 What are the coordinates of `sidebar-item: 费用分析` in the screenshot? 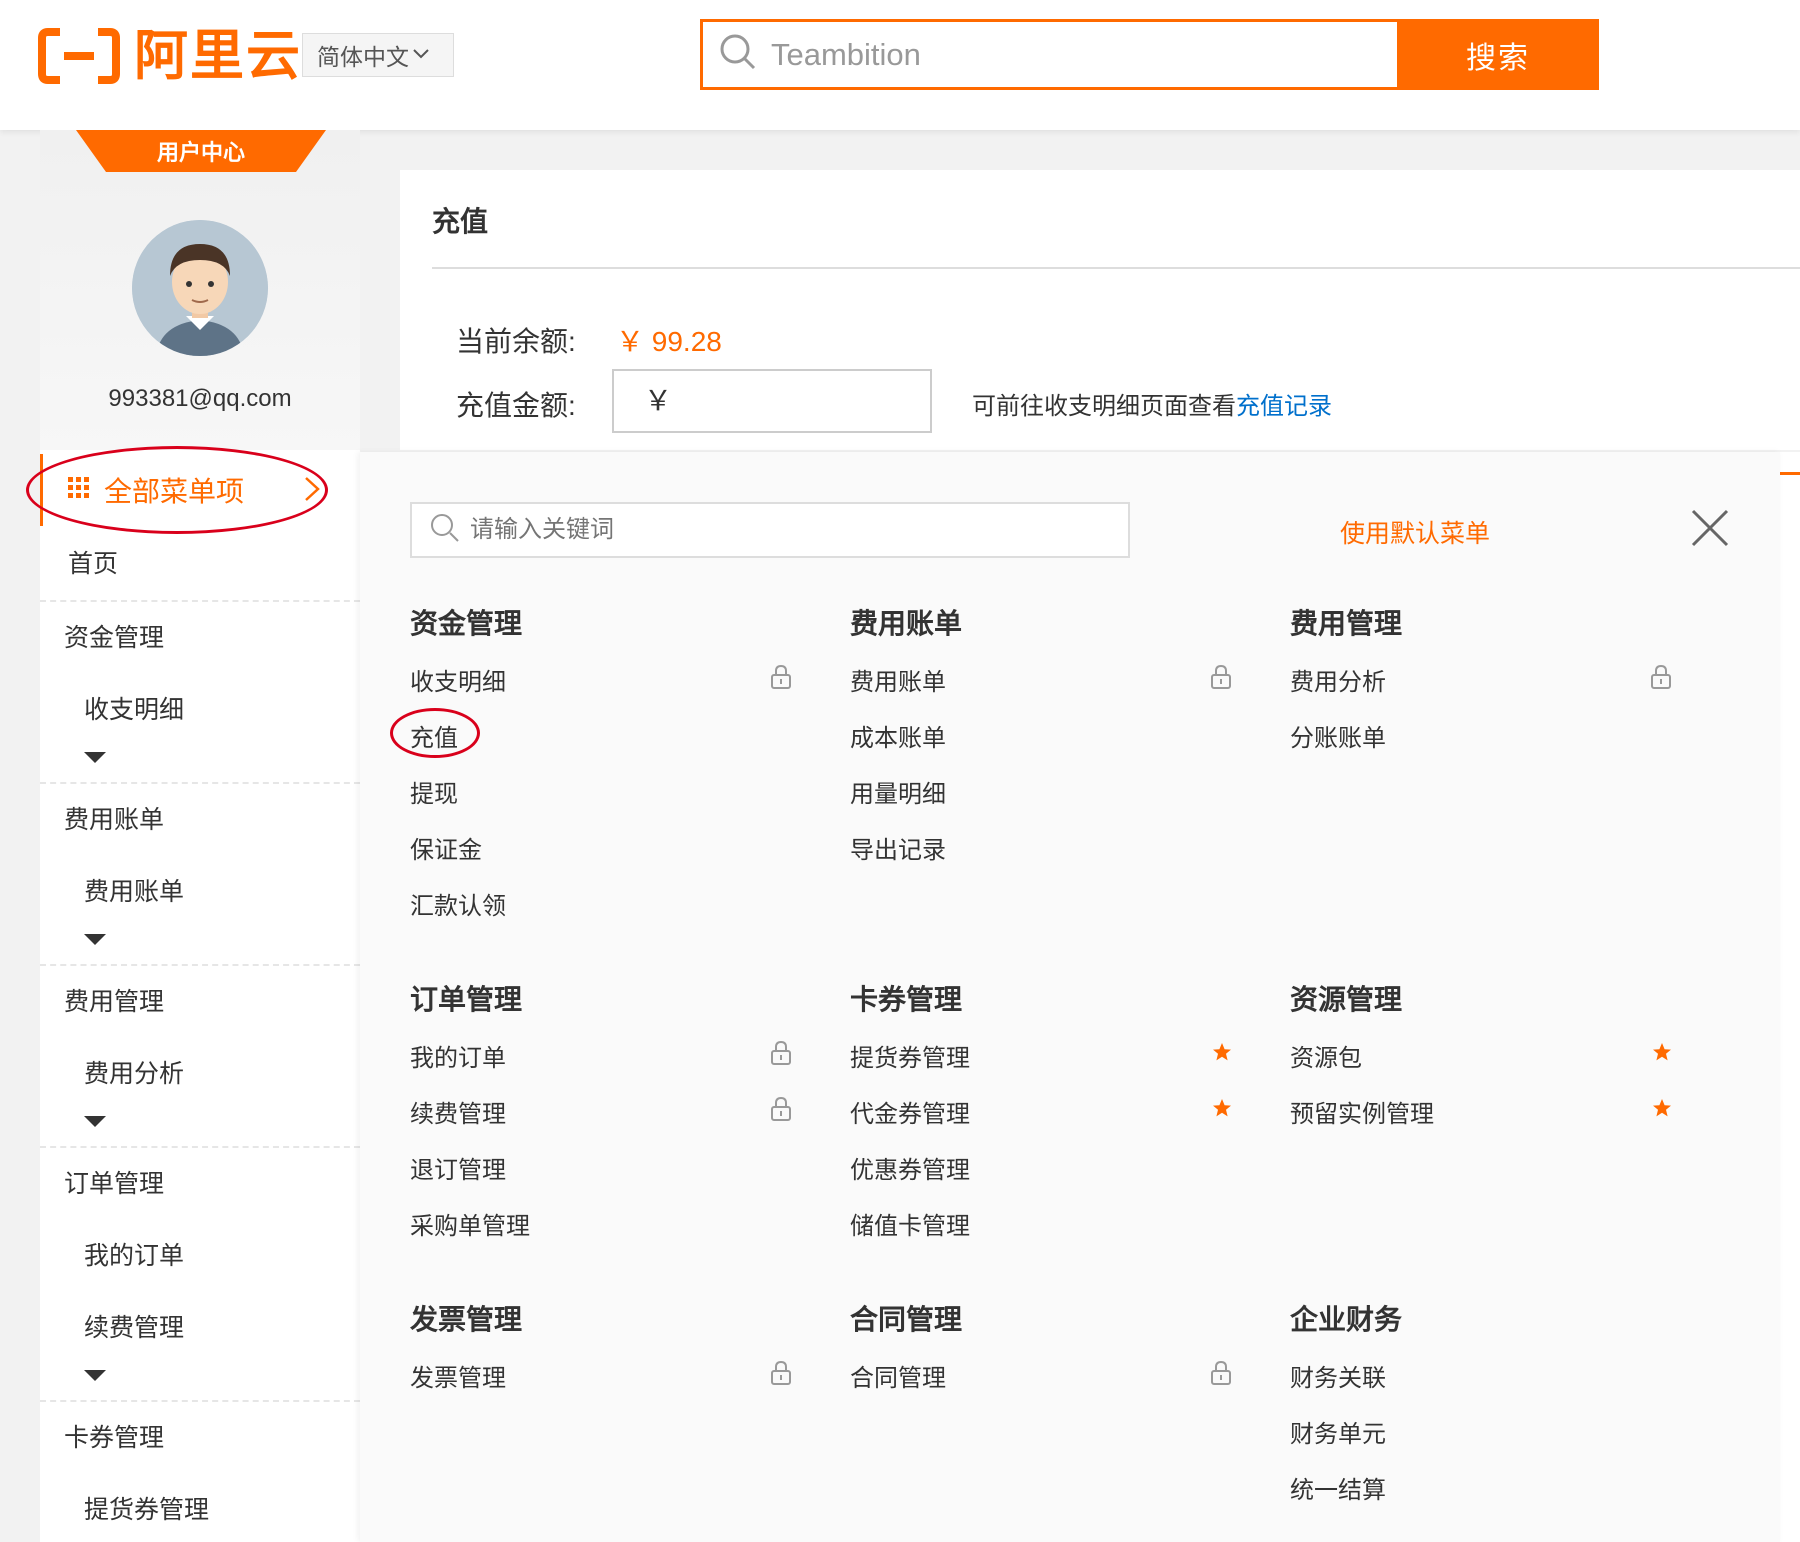 It's located at (200, 1074).